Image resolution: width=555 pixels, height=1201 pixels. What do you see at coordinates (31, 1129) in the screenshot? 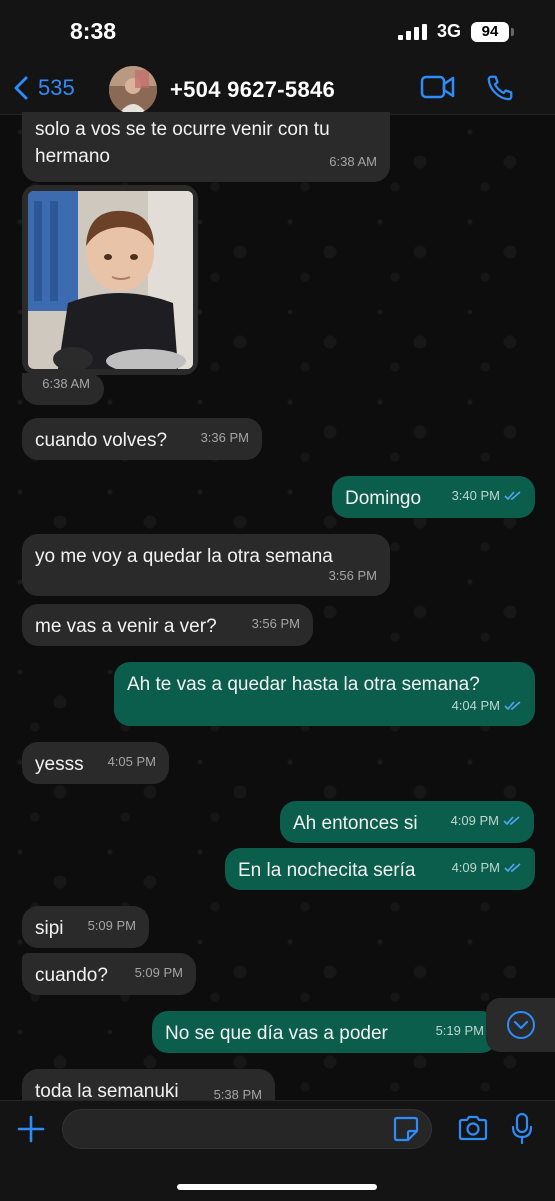
I see `plus-icon` at bounding box center [31, 1129].